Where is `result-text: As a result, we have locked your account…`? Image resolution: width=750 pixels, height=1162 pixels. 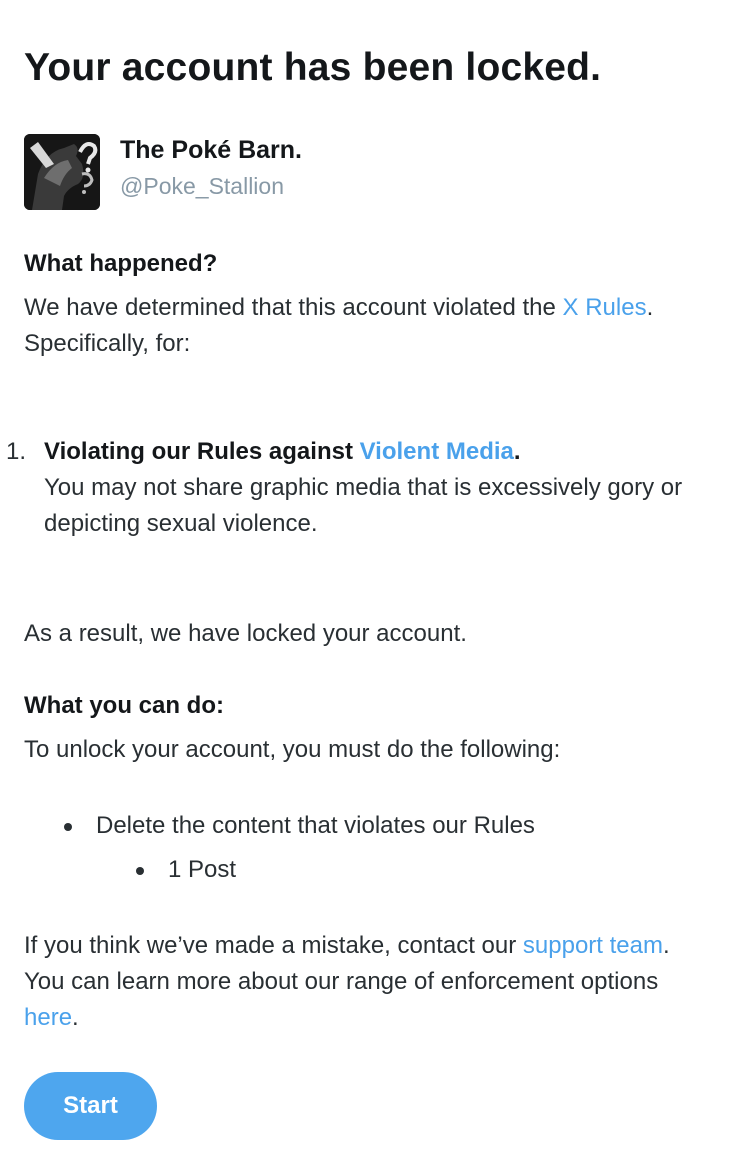
result-text: As a result, we have locked your account… is located at coordinates (245, 633).